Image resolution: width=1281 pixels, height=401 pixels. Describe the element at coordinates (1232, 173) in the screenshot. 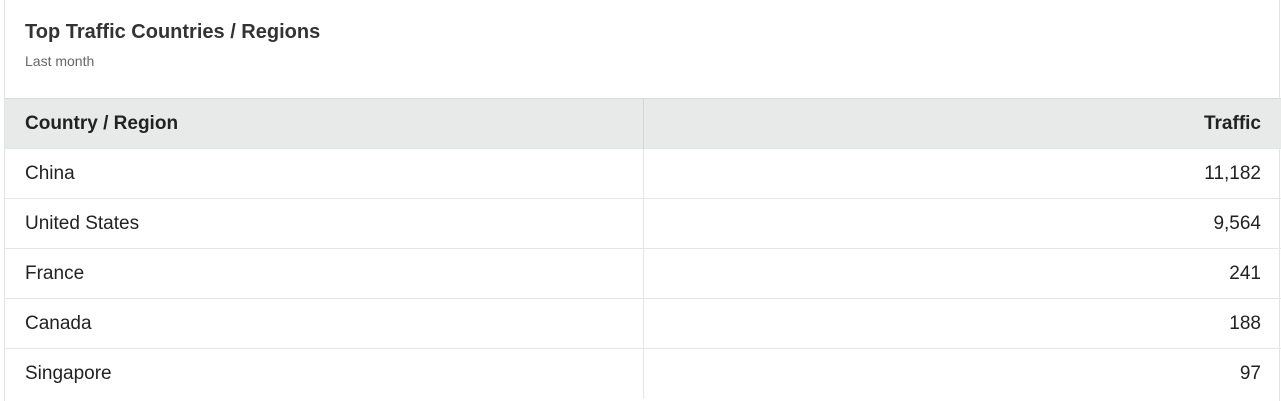

I see `traffic-cell: 11,182` at that location.